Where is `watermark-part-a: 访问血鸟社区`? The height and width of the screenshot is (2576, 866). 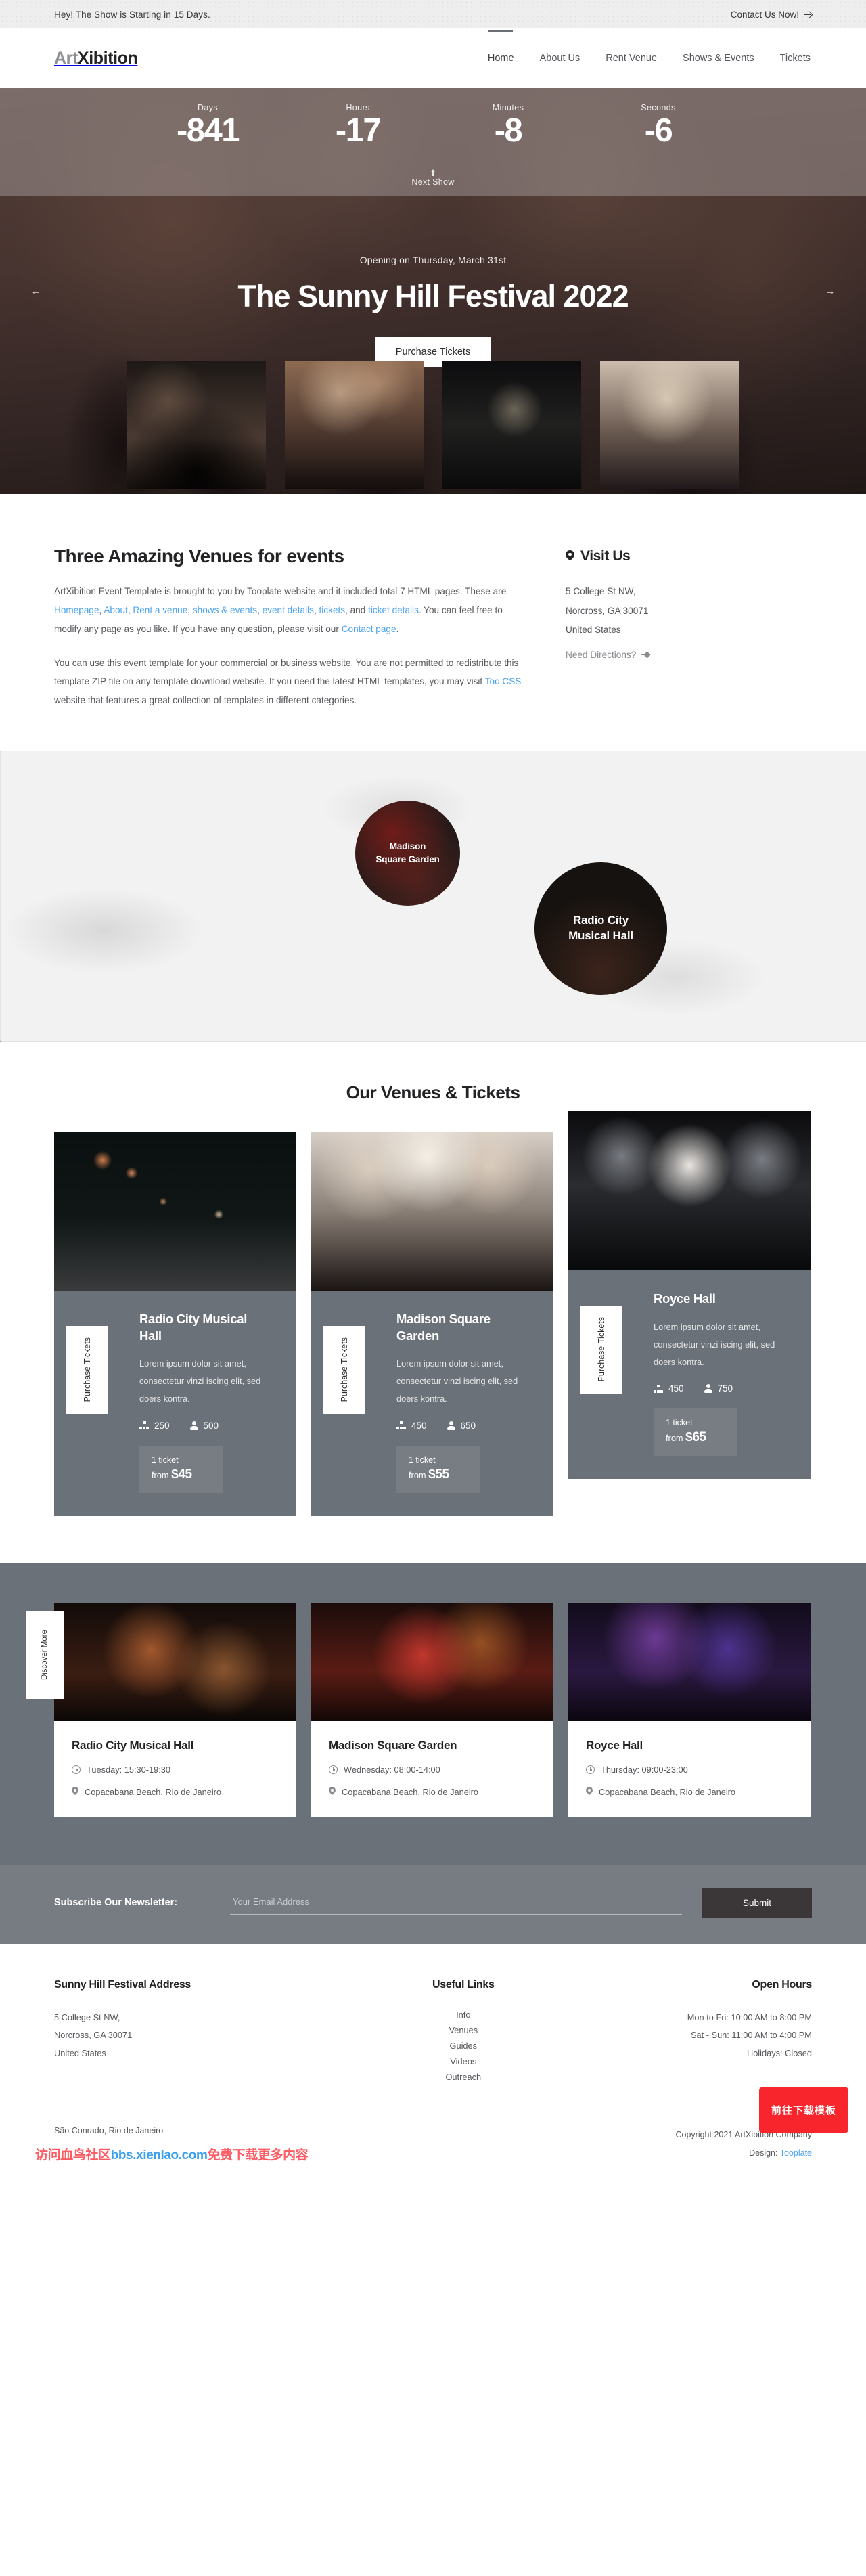
watermark-part-a: 访问血鸟社区 is located at coordinates (73, 2155).